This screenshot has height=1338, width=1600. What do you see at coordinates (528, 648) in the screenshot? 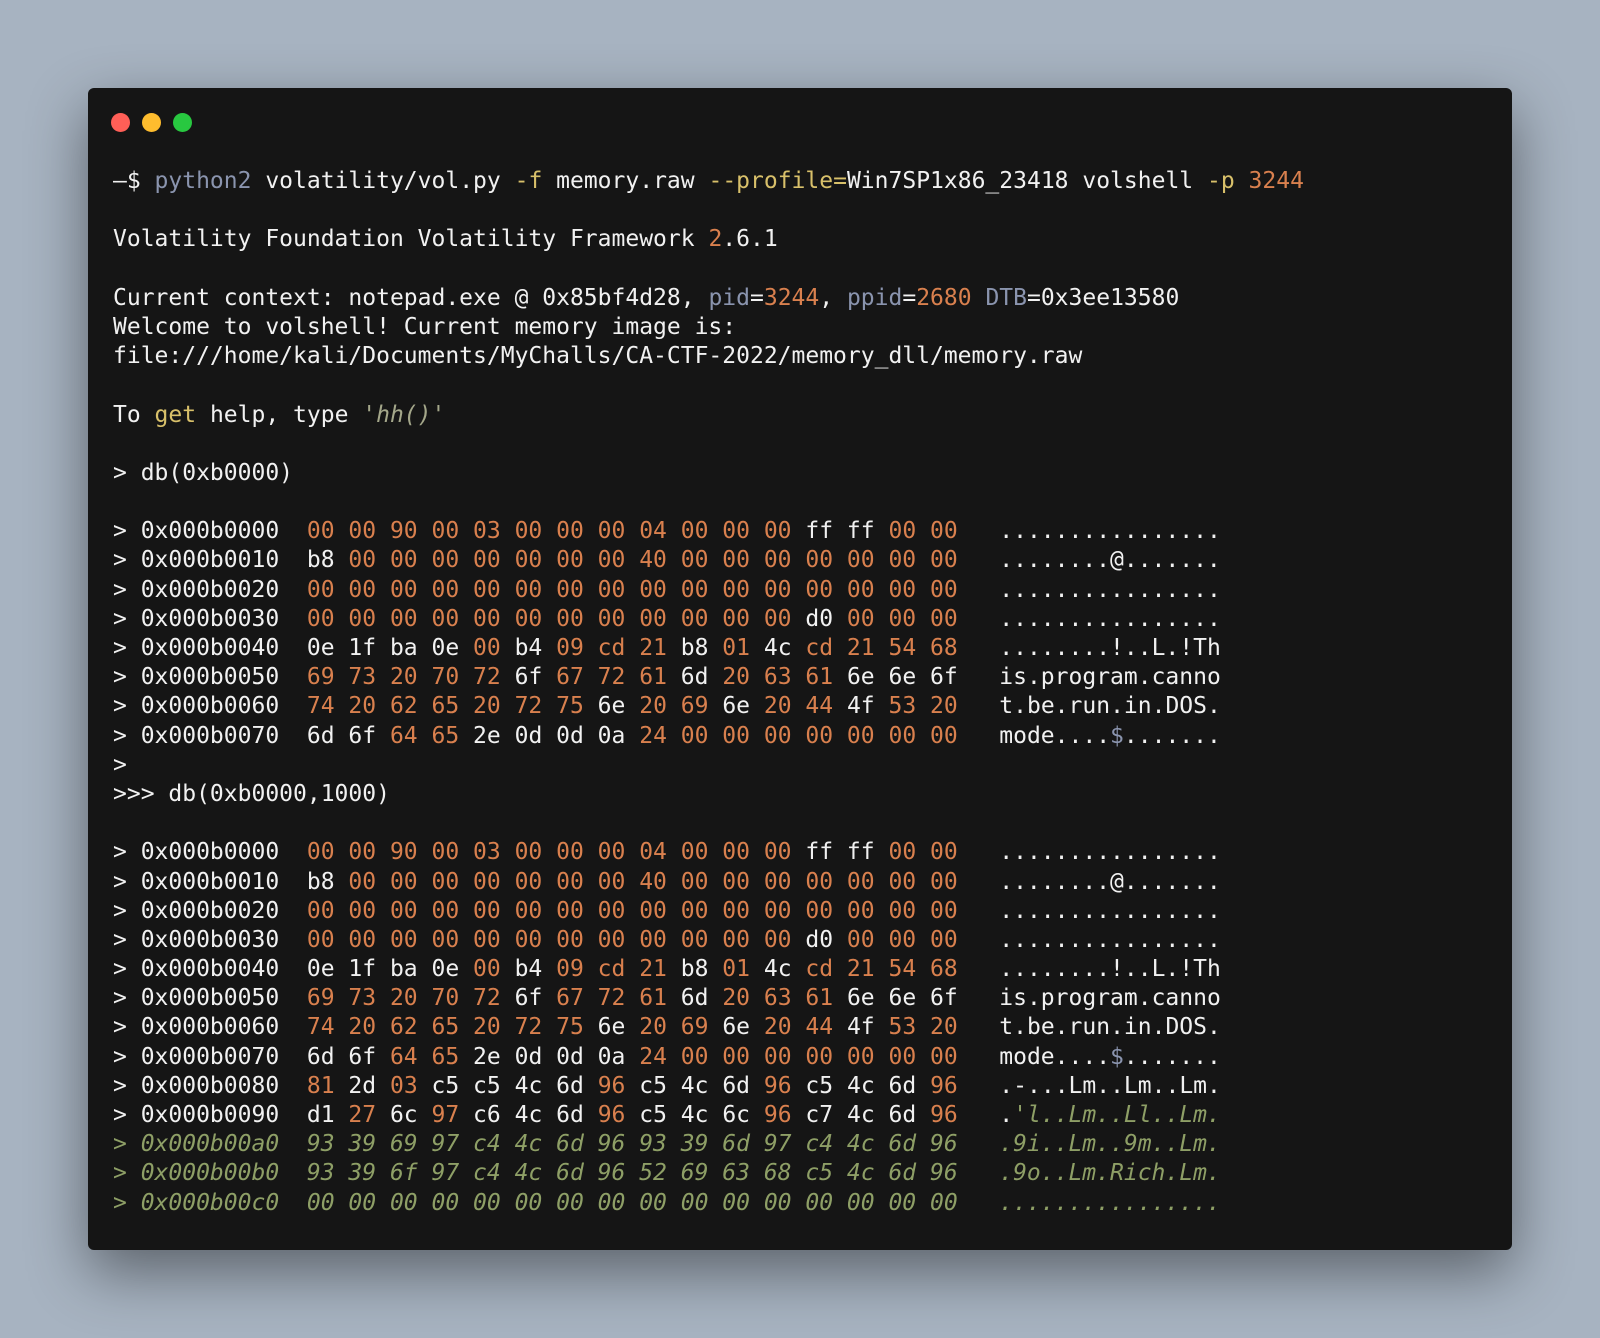
I see `terminal-text-segment: b4` at bounding box center [528, 648].